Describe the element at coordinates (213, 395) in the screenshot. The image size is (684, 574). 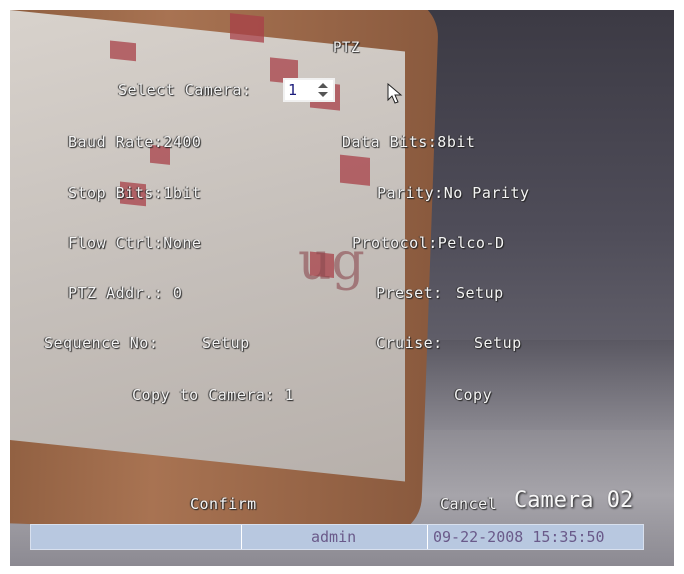
I see `copy-to-camera-setting: Copy to Camera: 1` at that location.